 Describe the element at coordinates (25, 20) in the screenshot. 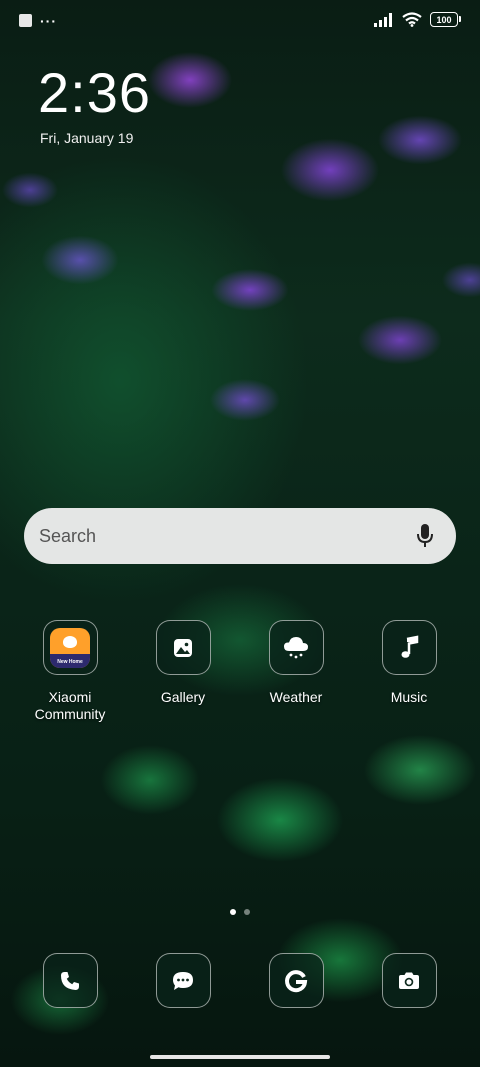

I see `notification-square-icon` at that location.